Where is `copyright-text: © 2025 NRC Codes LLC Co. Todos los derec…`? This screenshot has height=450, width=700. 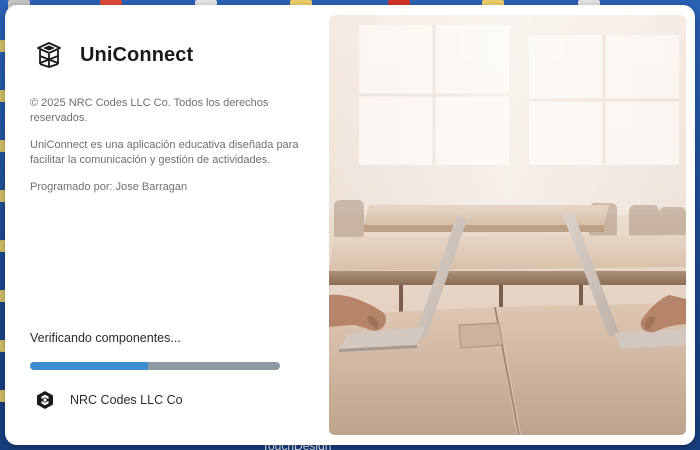 copyright-text: © 2025 NRC Codes LLC Co. Todos los derec… is located at coordinates (149, 110).